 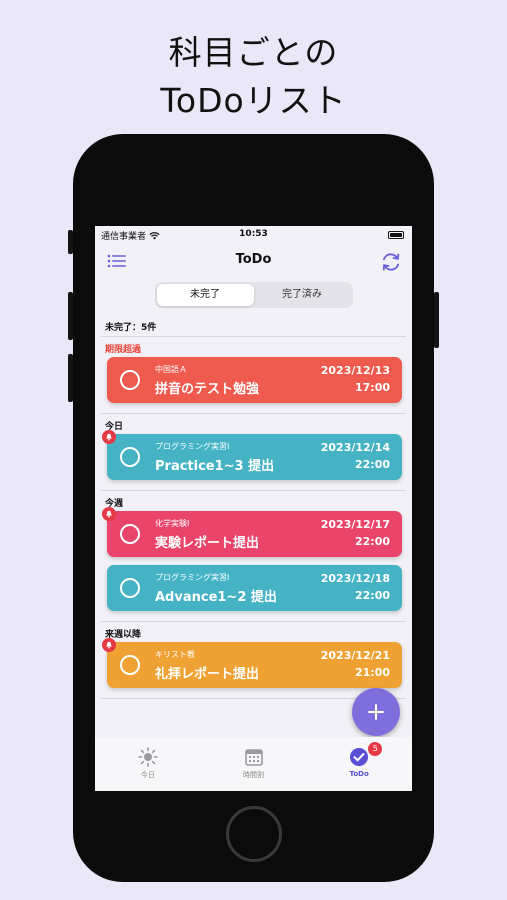 What do you see at coordinates (207, 389) in the screenshot?
I see `task-title: 拼音のテスト勉強` at bounding box center [207, 389].